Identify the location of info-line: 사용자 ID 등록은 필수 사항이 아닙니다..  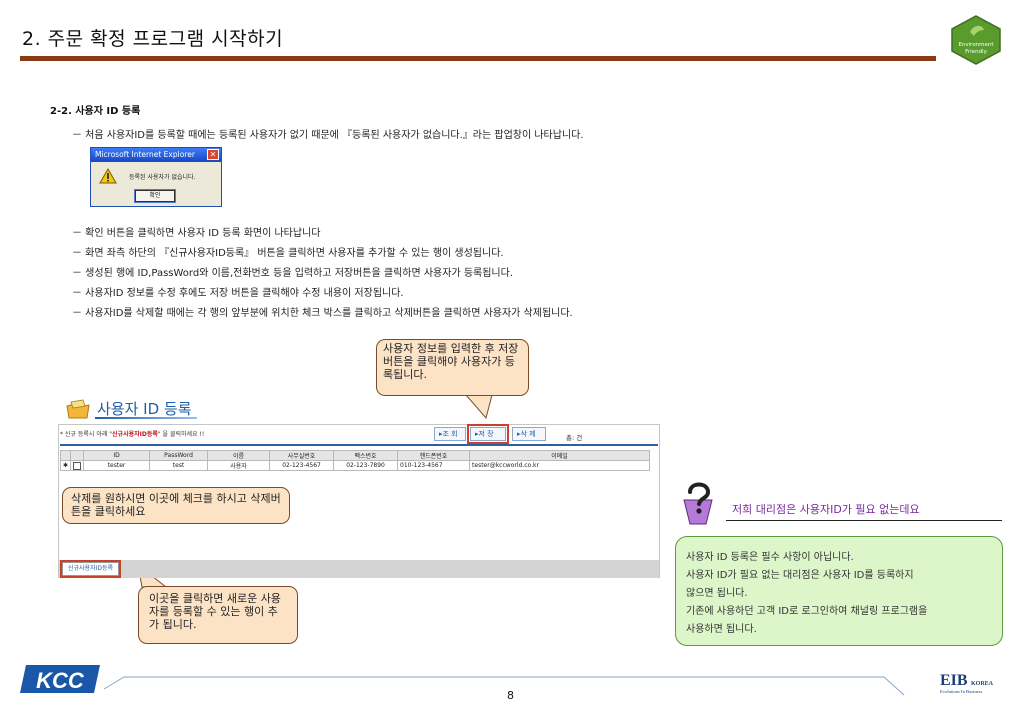
(770, 557).